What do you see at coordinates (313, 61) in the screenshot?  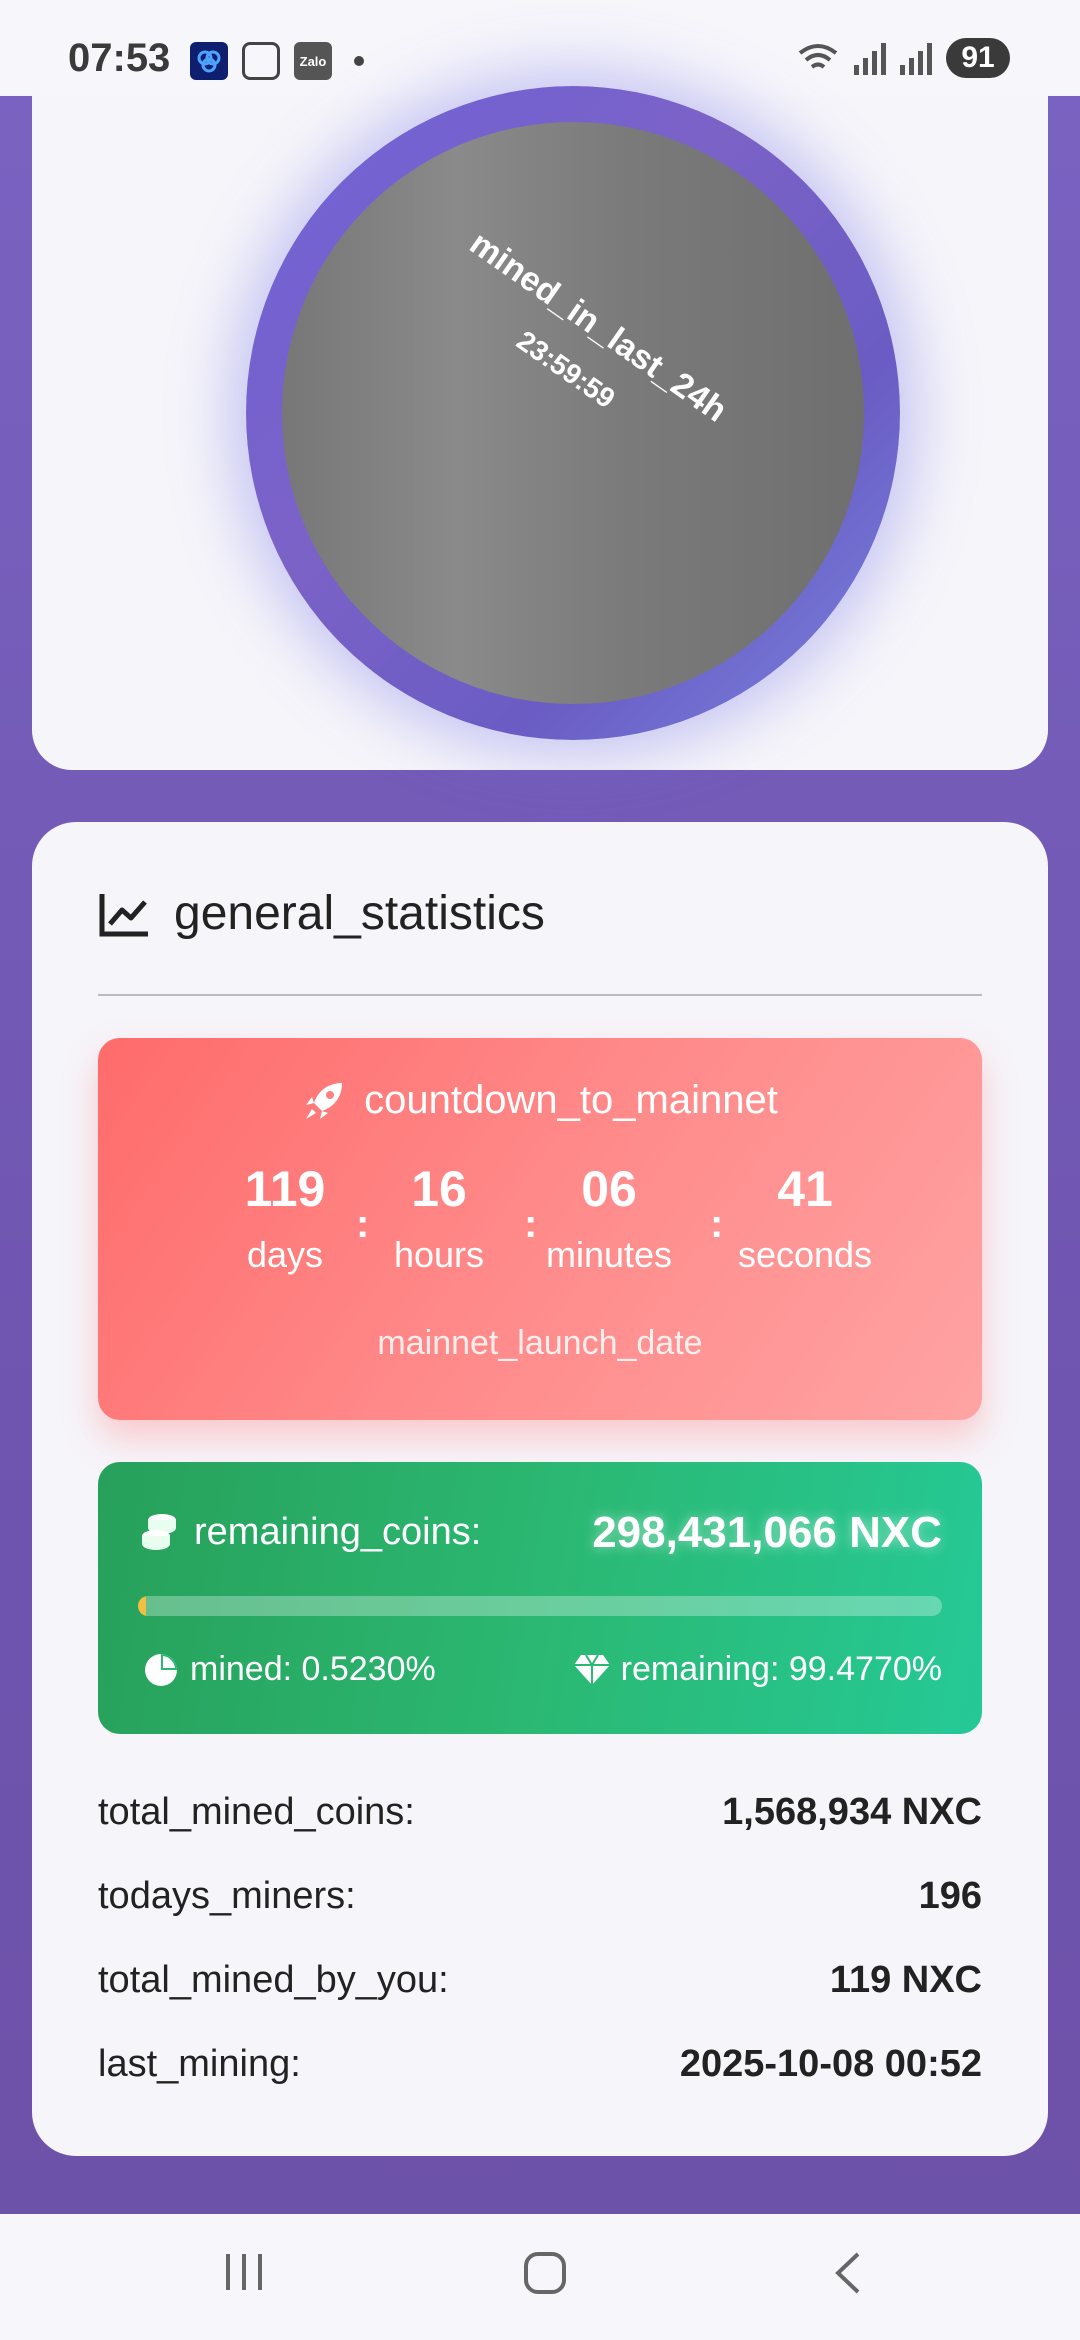 I see `zalo-icon: Zalo` at bounding box center [313, 61].